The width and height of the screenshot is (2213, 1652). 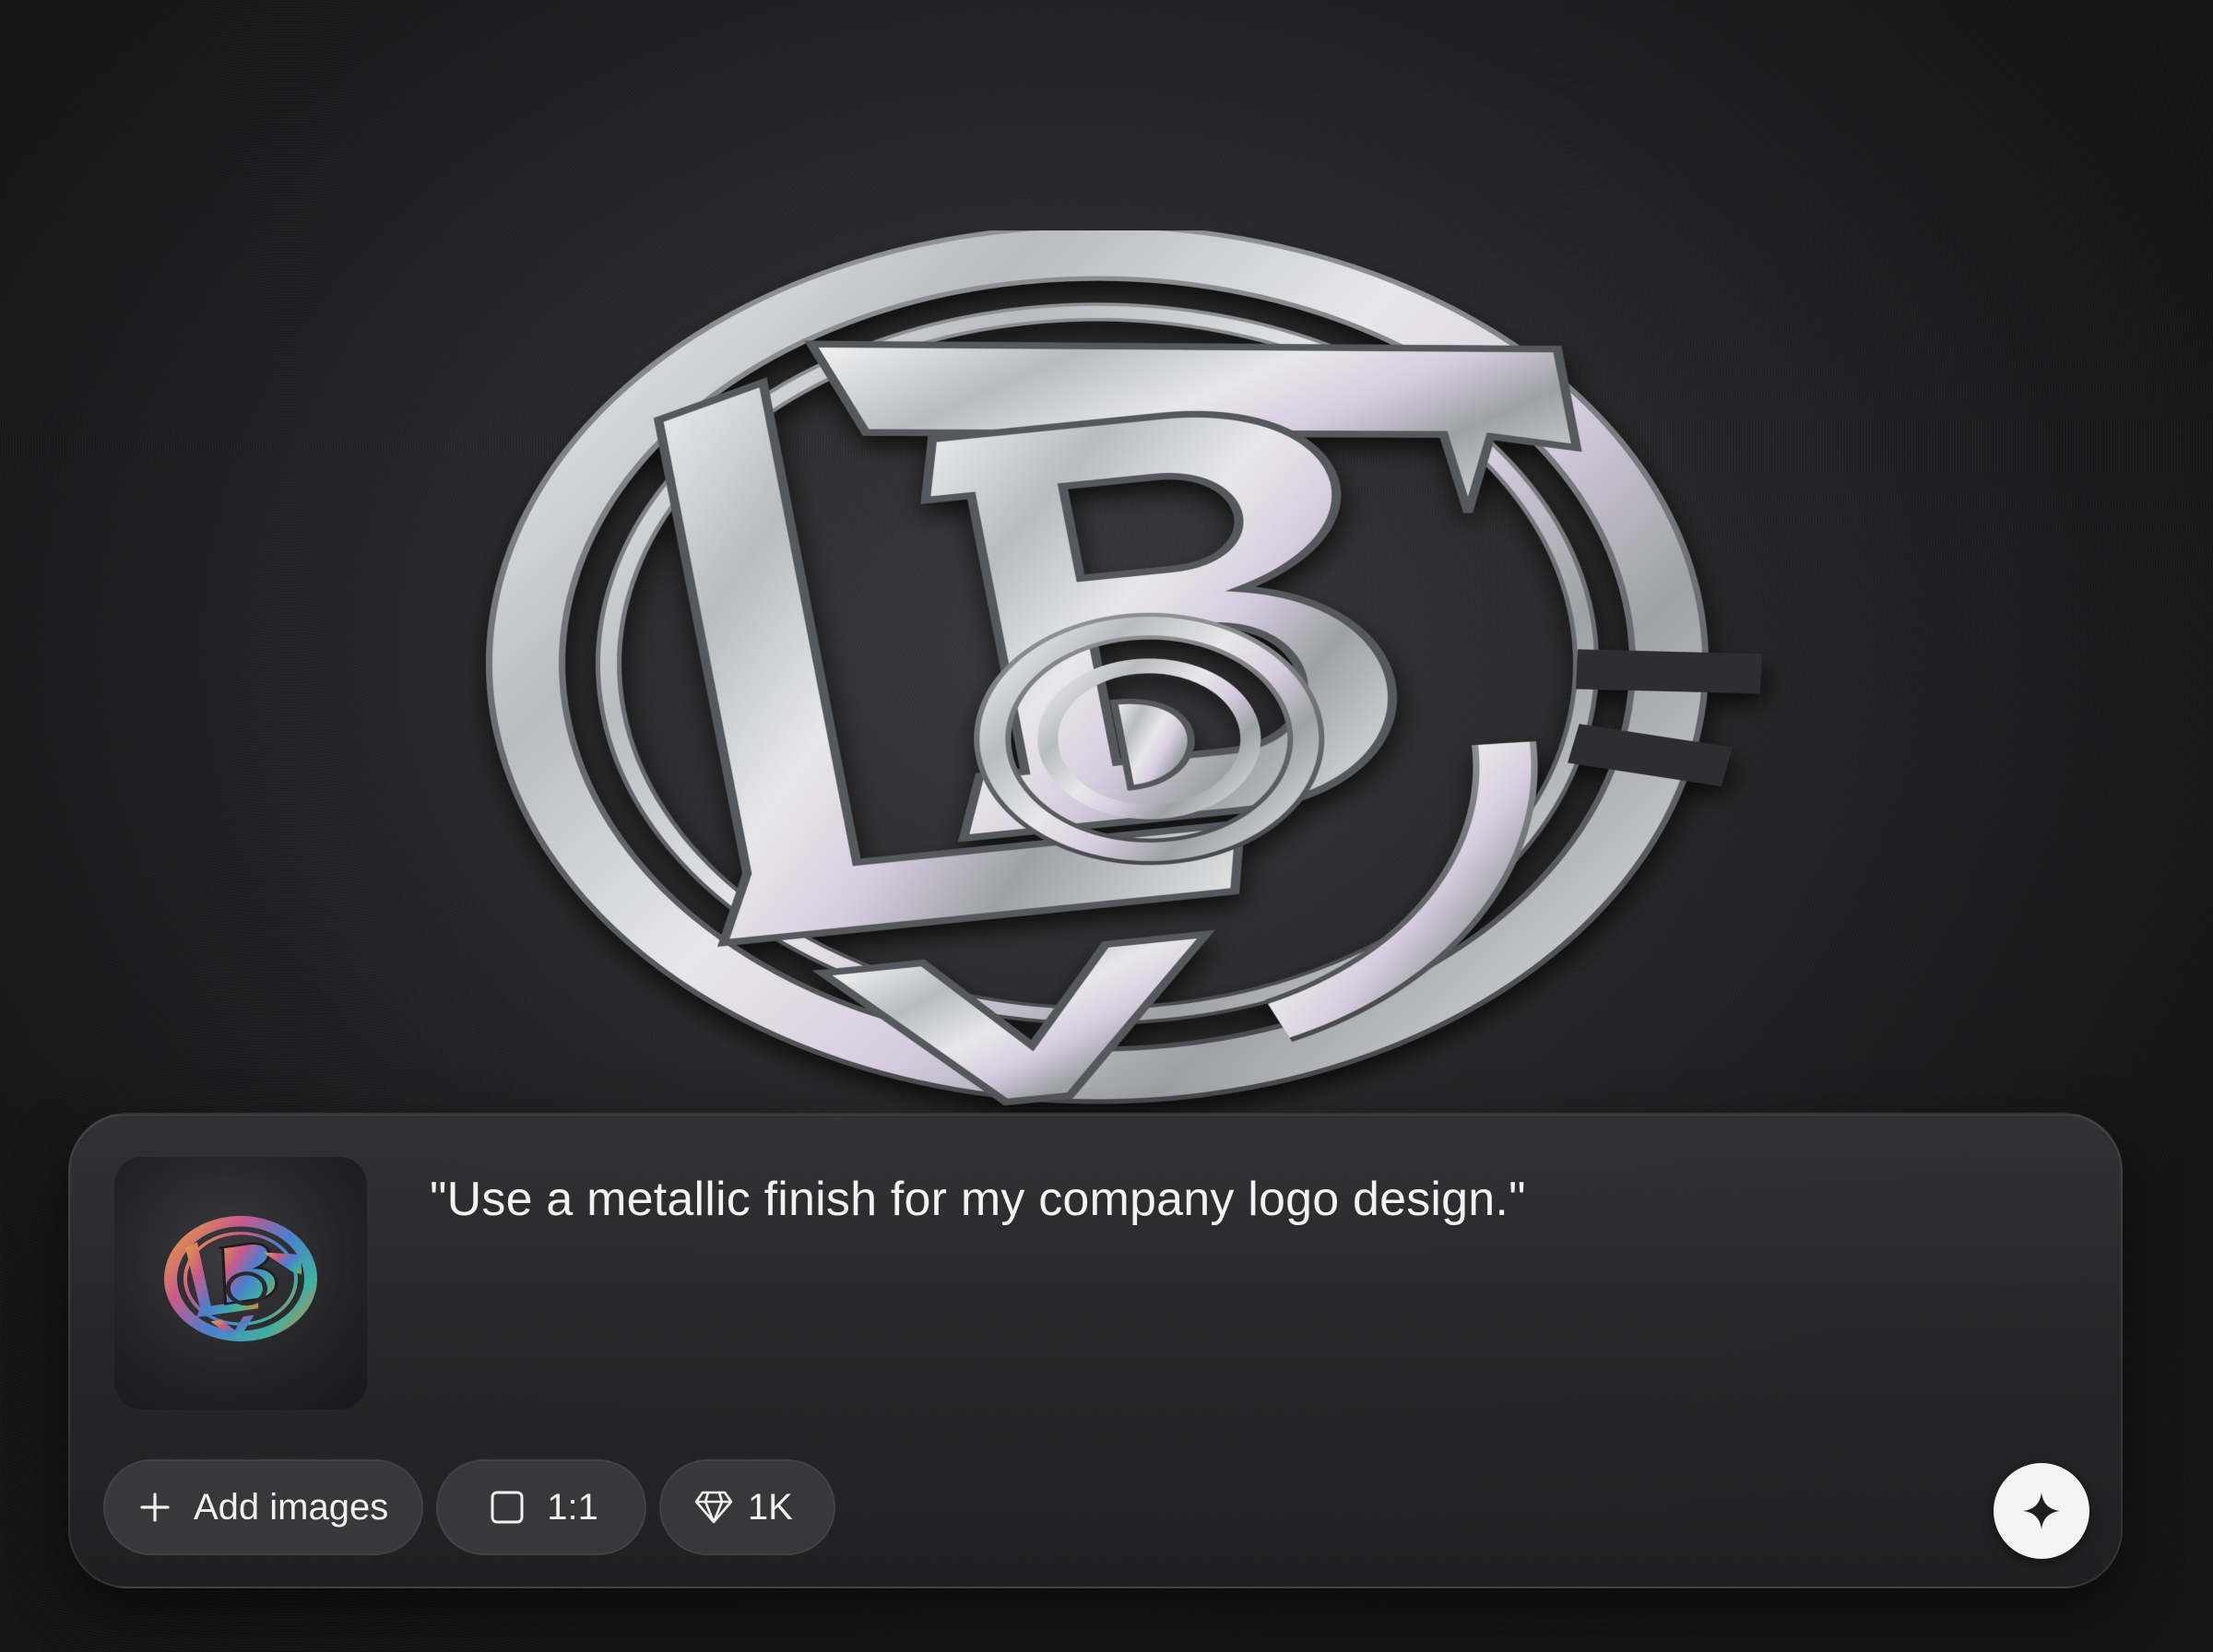 What do you see at coordinates (155, 1507) in the screenshot?
I see `plus-icon` at bounding box center [155, 1507].